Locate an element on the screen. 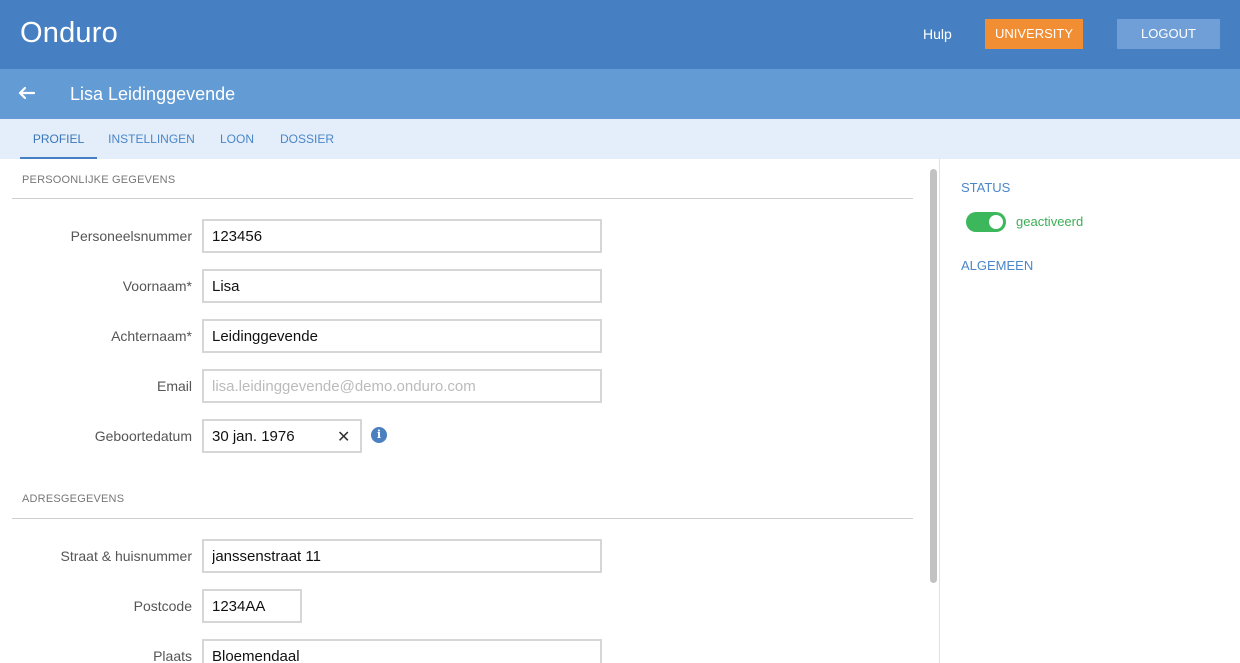 This screenshot has width=1240, height=663. plaats-input is located at coordinates (402, 651).